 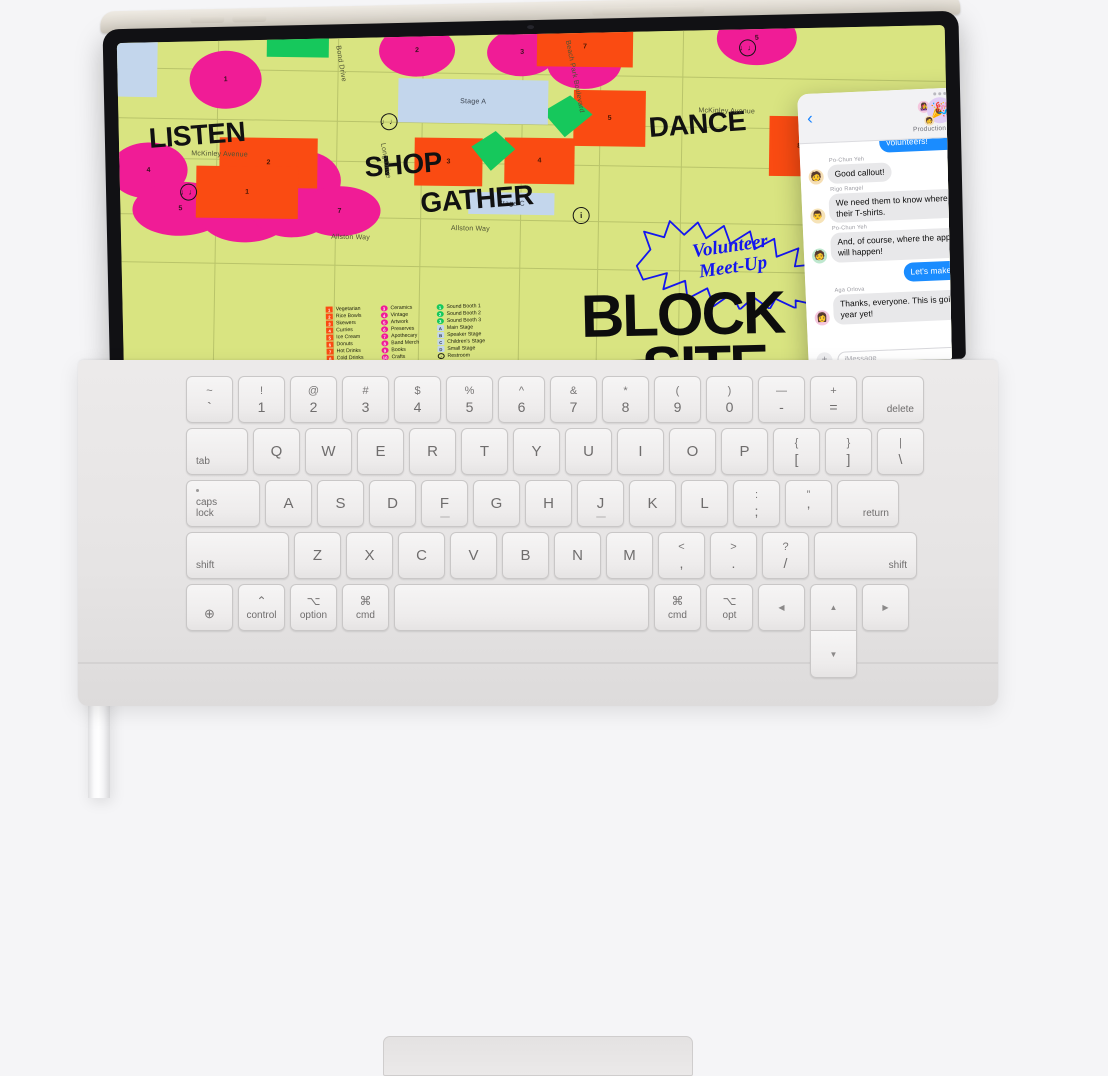 I want to click on legend-item: 3 Sound Booth 3, so click(x=460, y=321).